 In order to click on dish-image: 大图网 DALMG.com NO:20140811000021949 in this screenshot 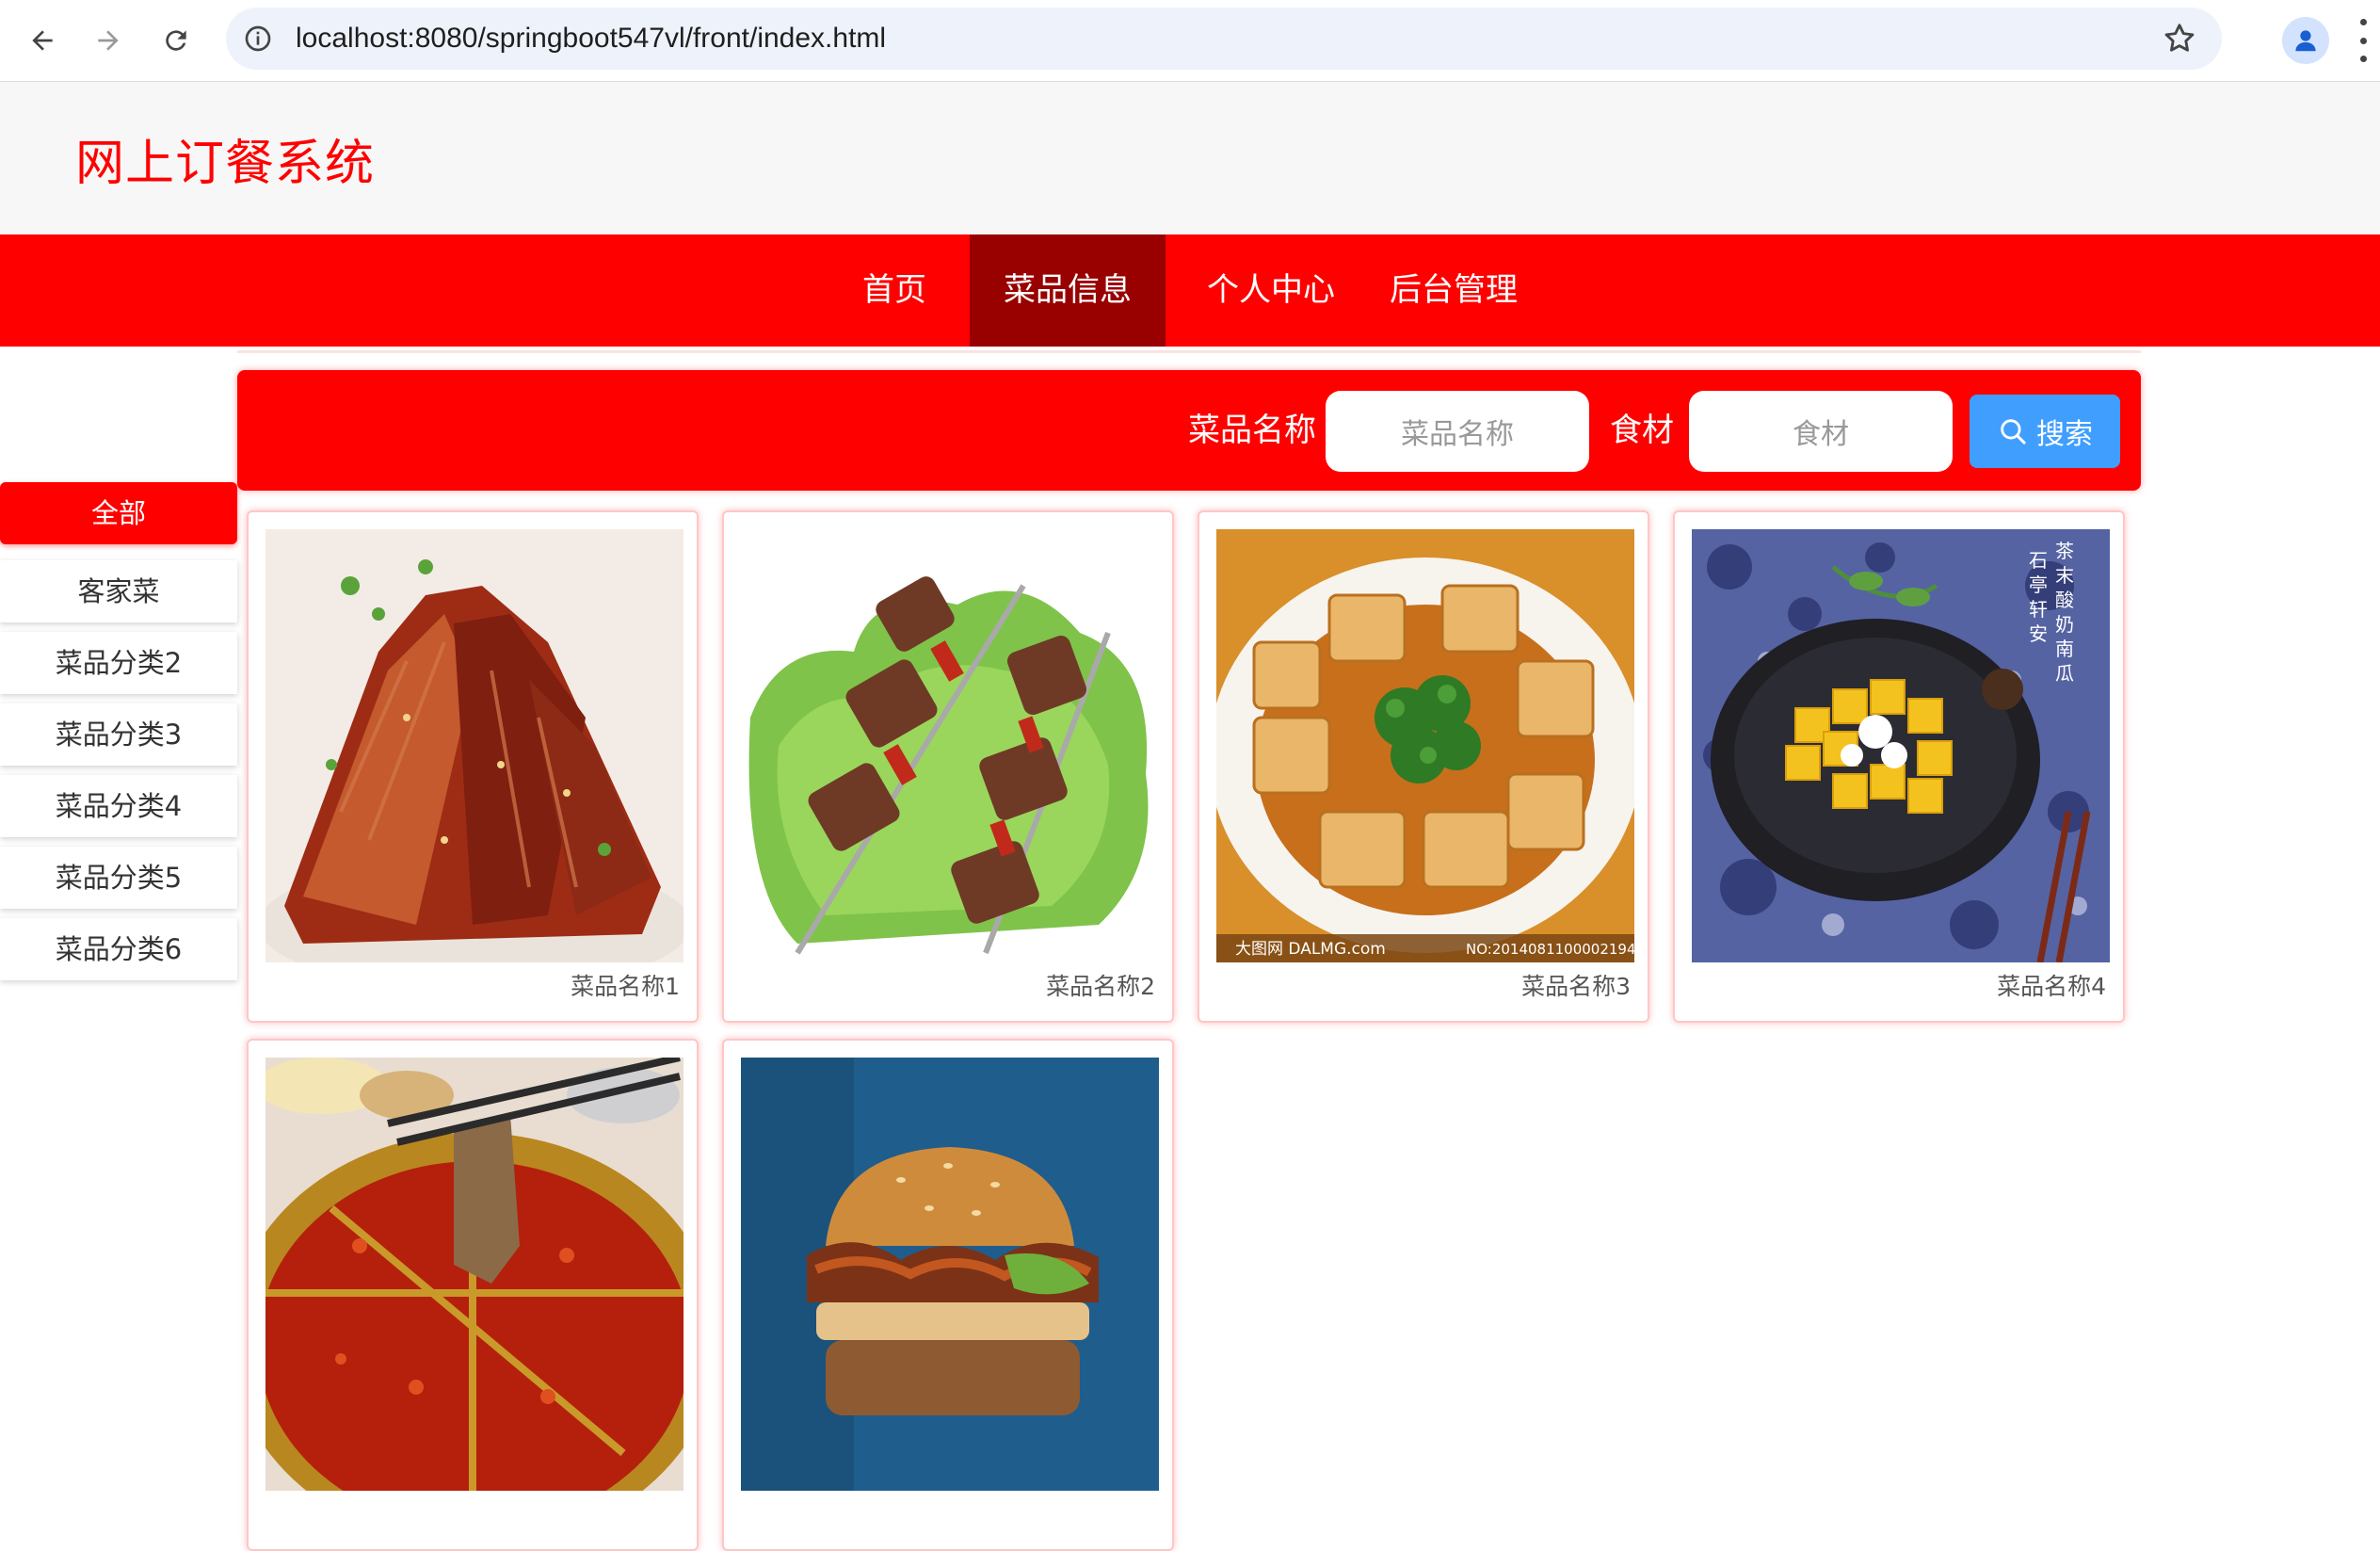, I will do `click(1425, 745)`.